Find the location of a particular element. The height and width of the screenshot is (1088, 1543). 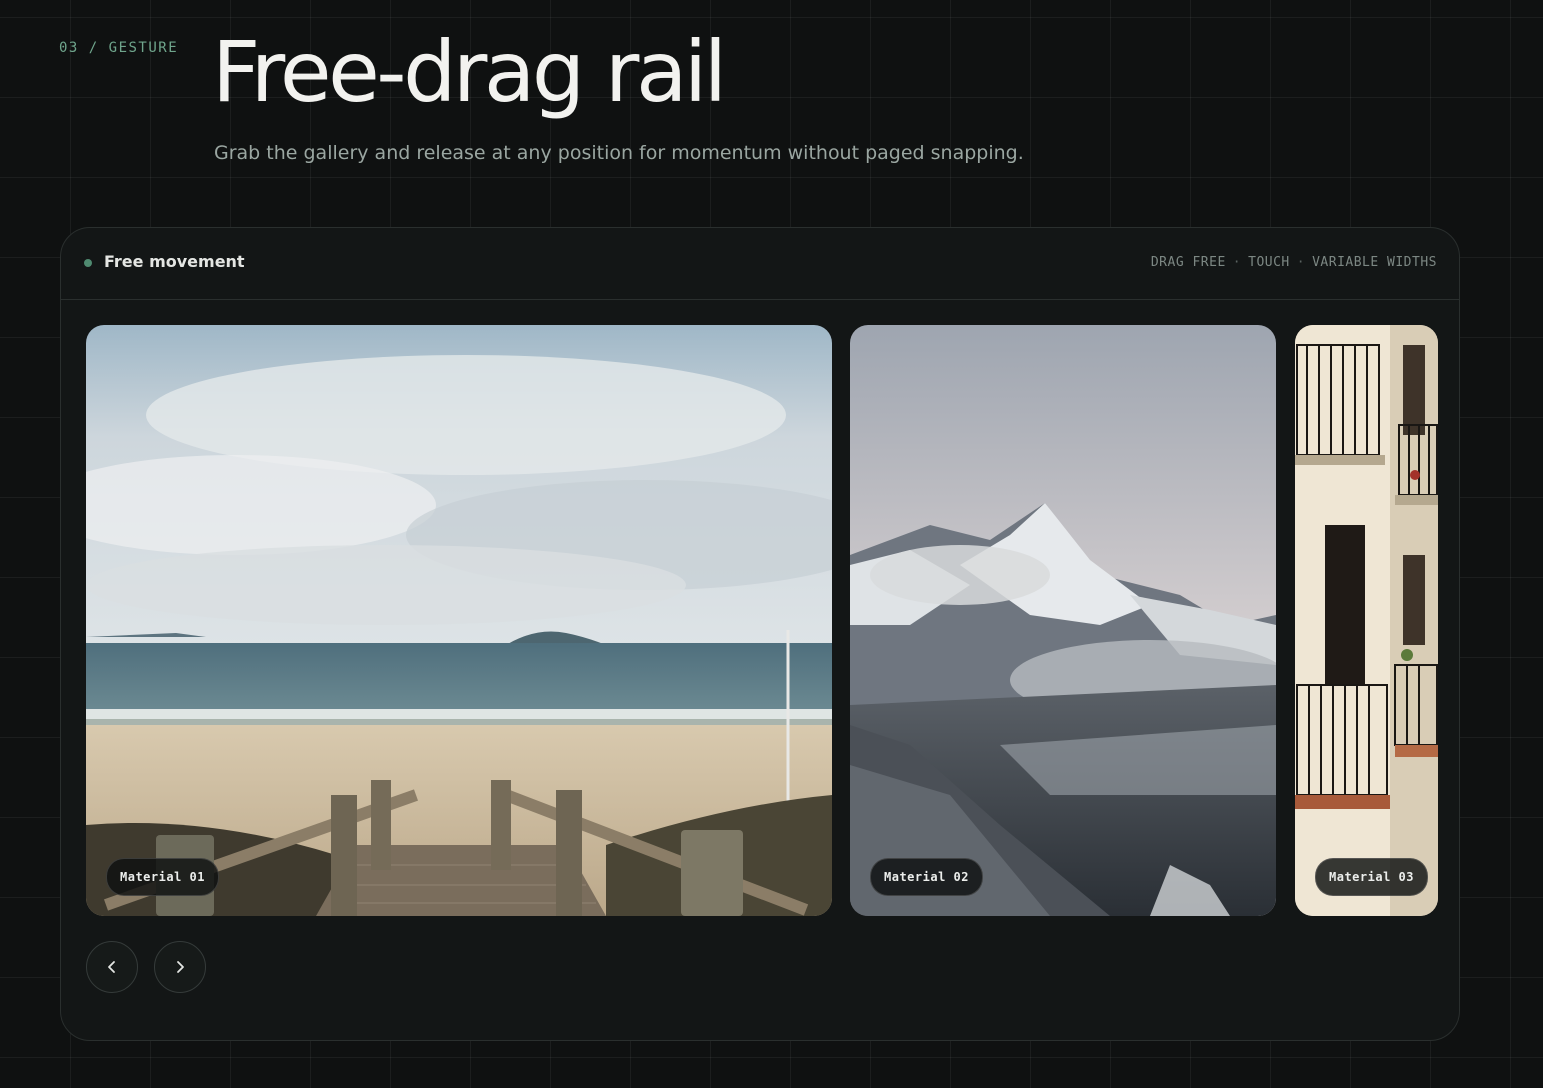

status-dot-icon is located at coordinates (88, 263).